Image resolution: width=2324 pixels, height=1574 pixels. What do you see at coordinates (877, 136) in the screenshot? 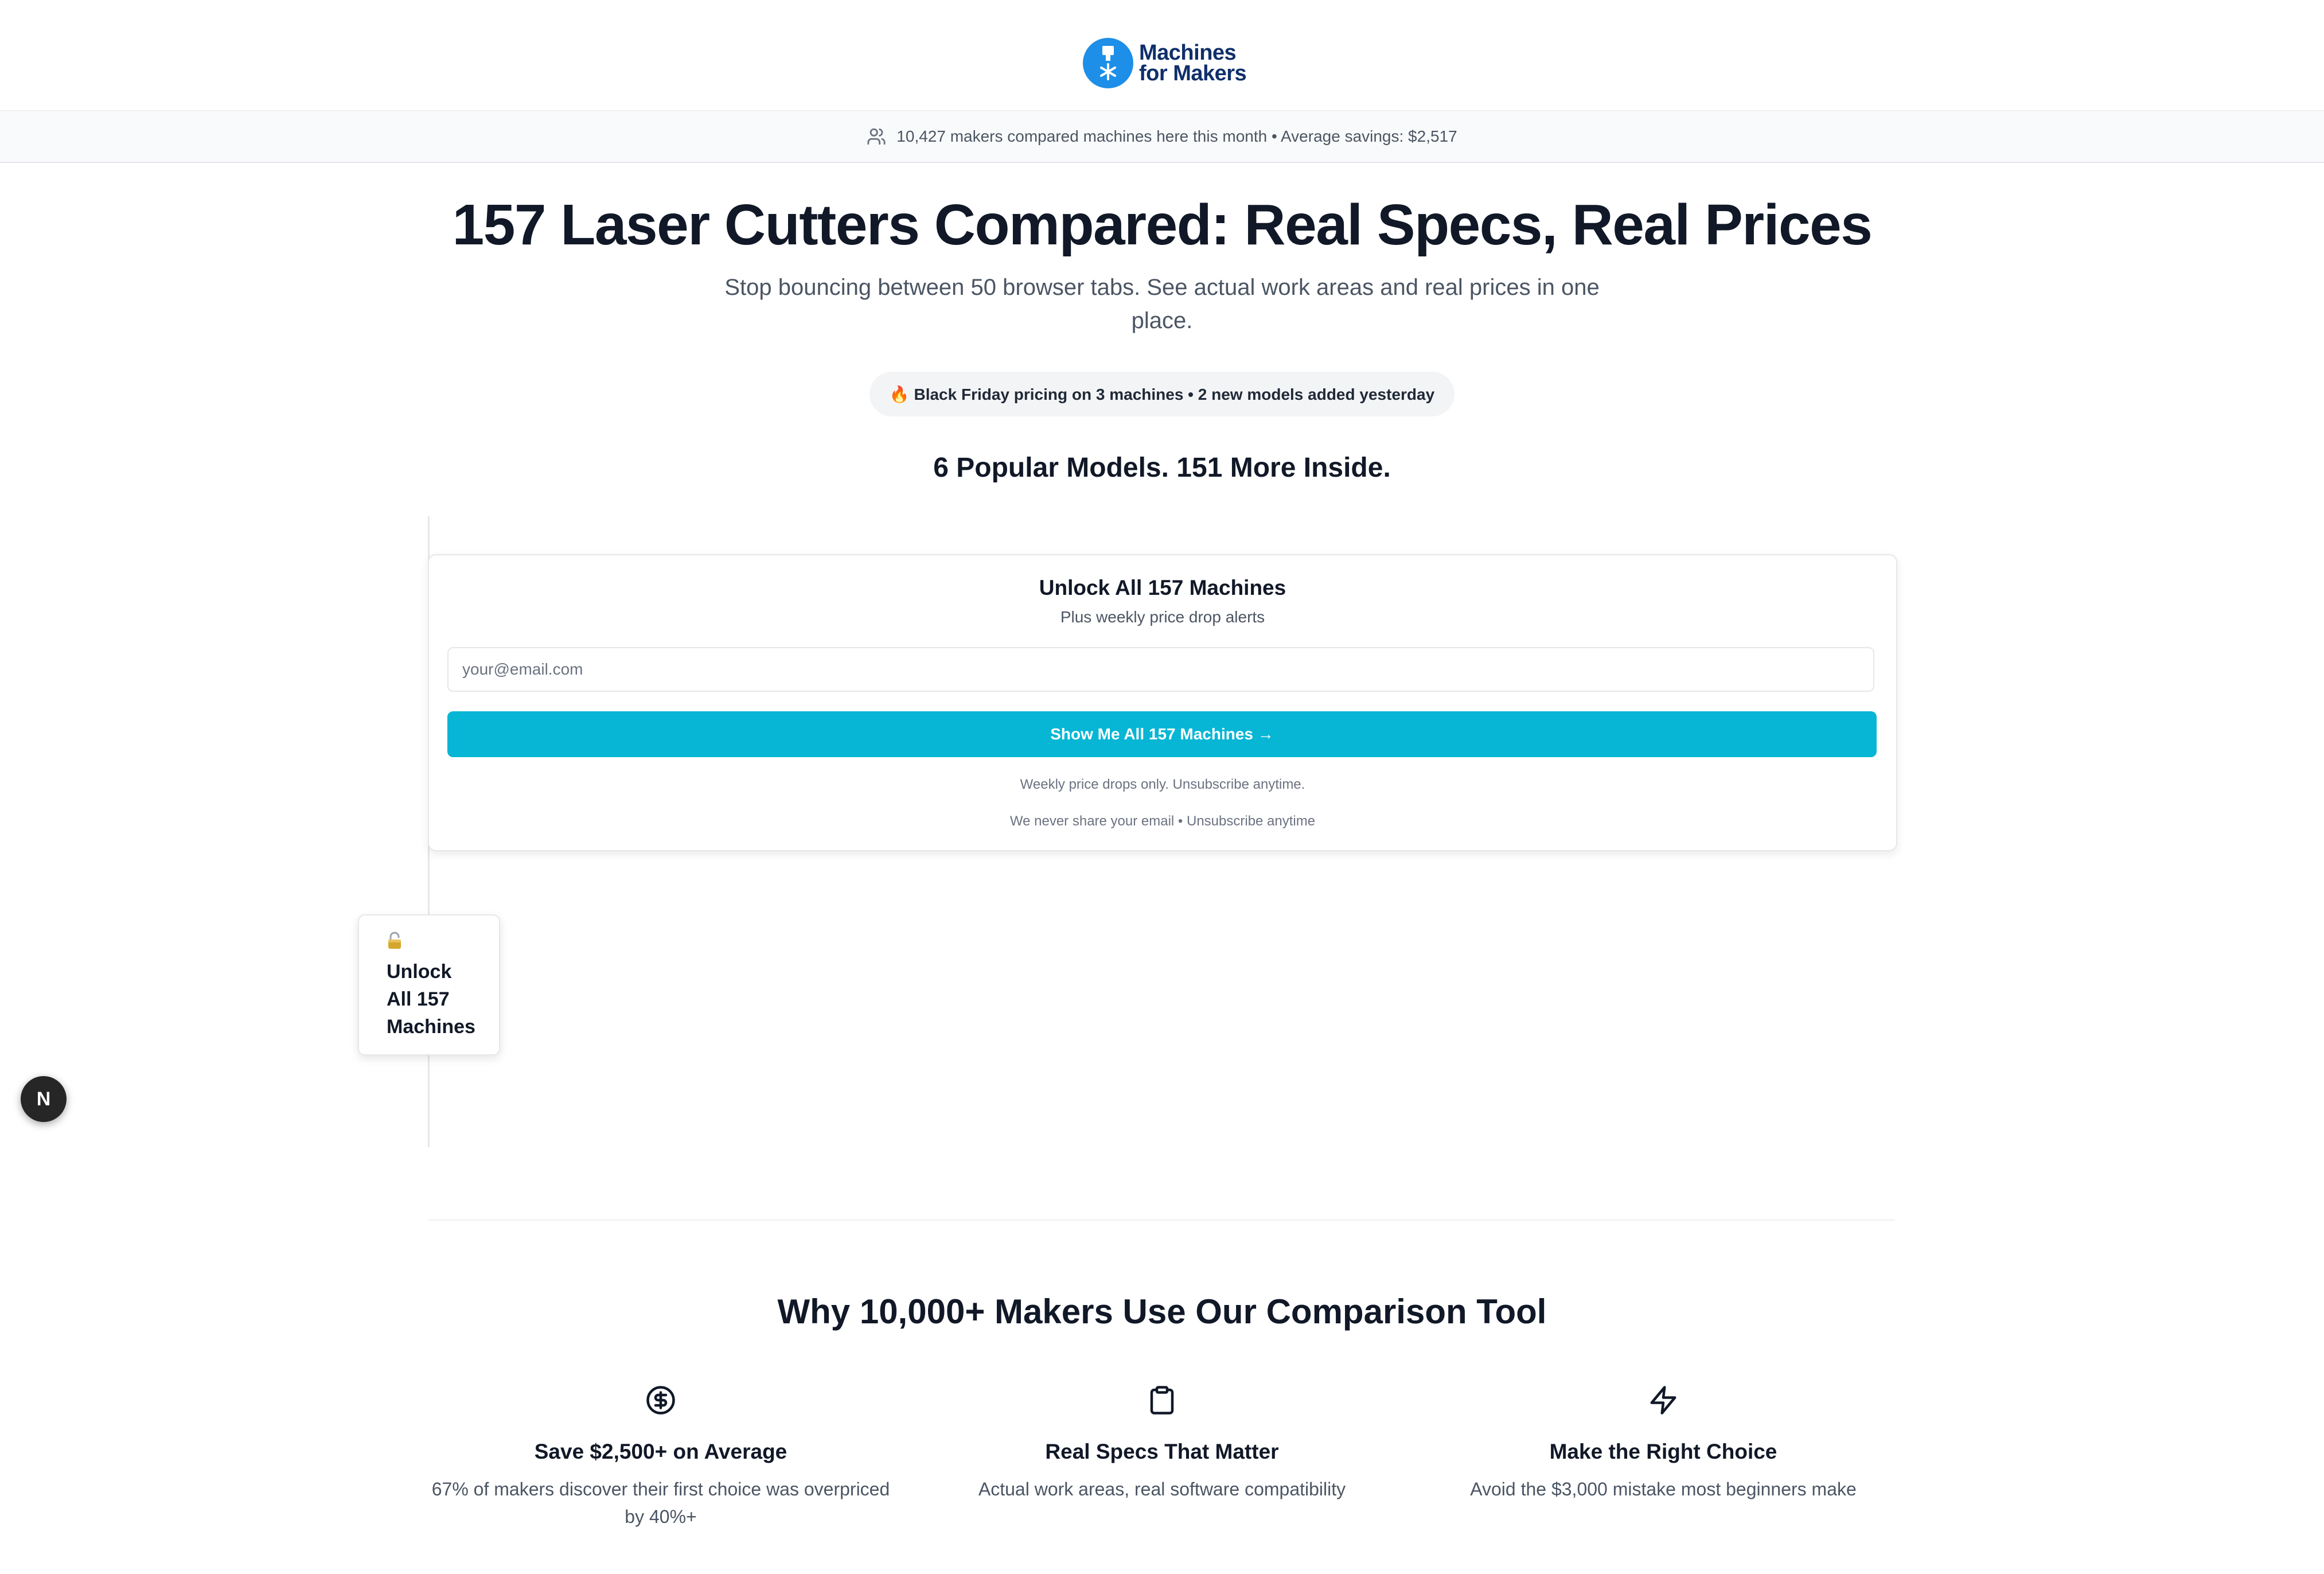
I see `users-icon` at bounding box center [877, 136].